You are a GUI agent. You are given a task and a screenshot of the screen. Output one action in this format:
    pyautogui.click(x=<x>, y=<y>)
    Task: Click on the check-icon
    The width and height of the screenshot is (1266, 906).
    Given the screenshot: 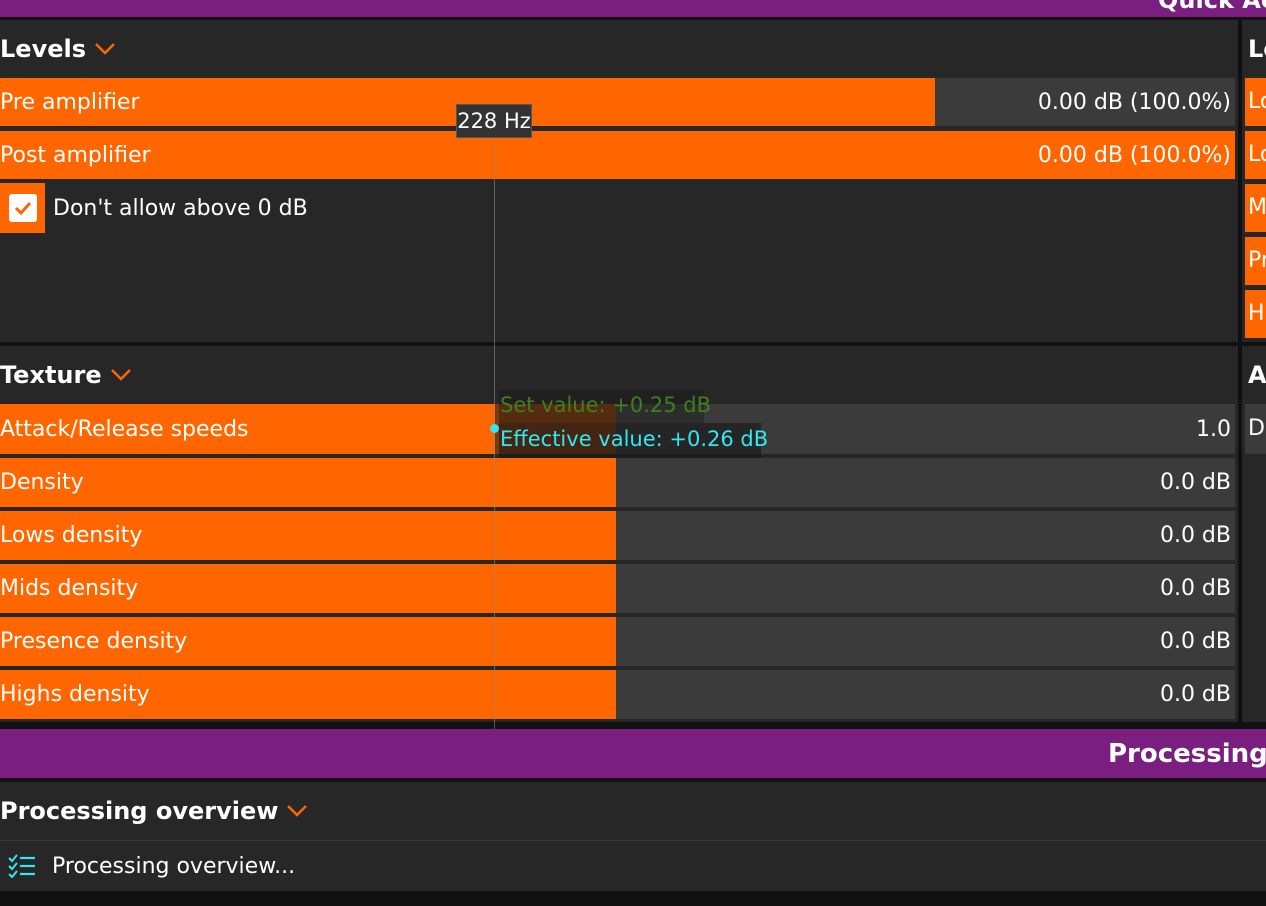 What is the action you would take?
    pyautogui.click(x=22, y=208)
    